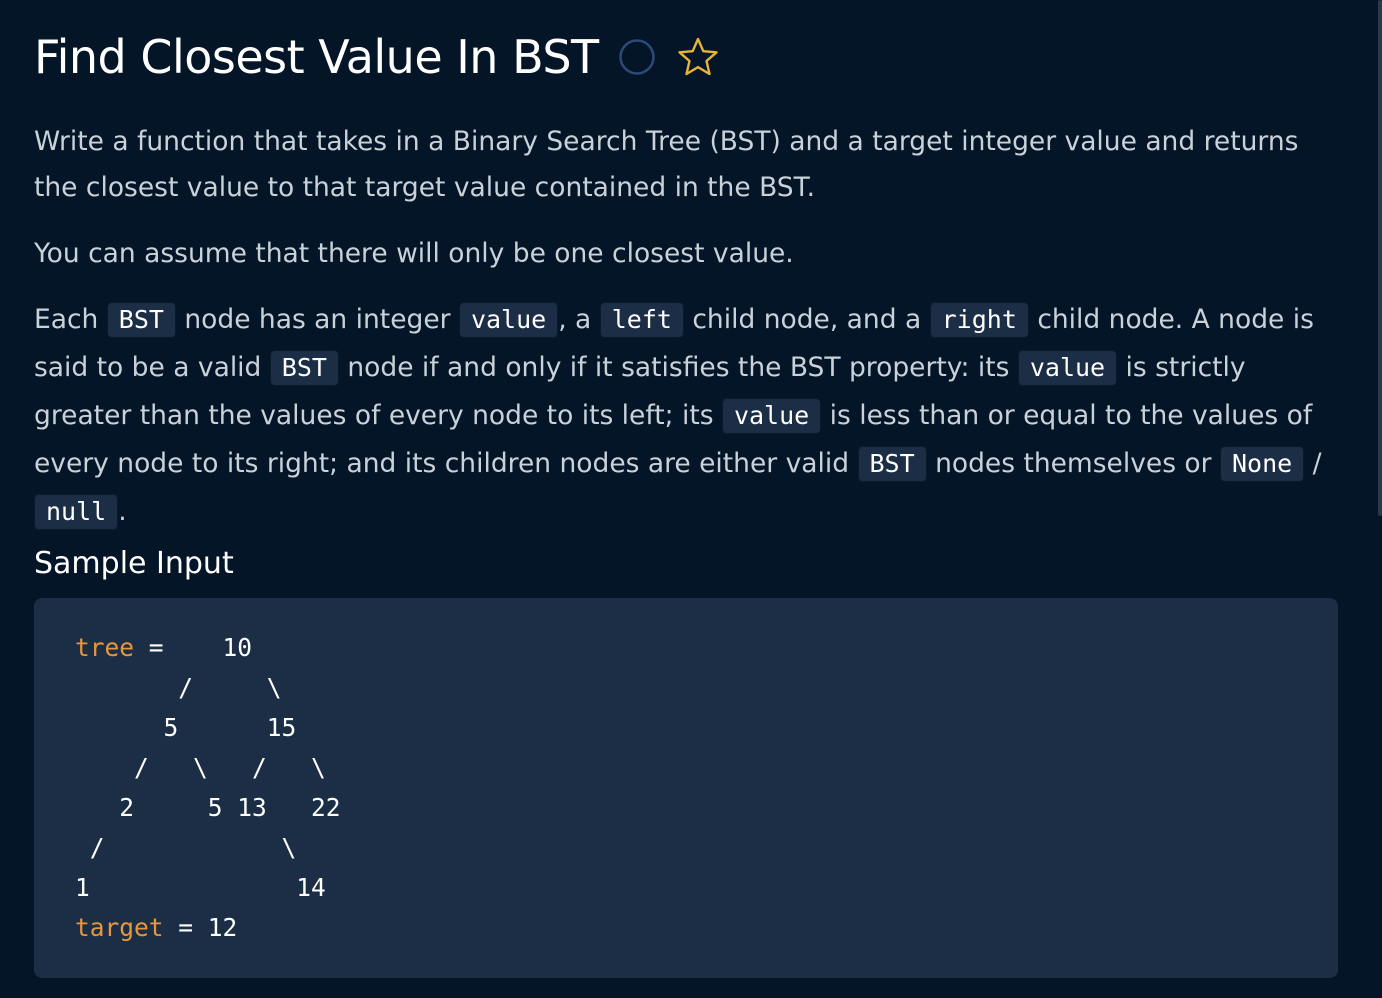 This screenshot has width=1382, height=998. What do you see at coordinates (193, 647) in the screenshot?
I see `code-text: = 10` at bounding box center [193, 647].